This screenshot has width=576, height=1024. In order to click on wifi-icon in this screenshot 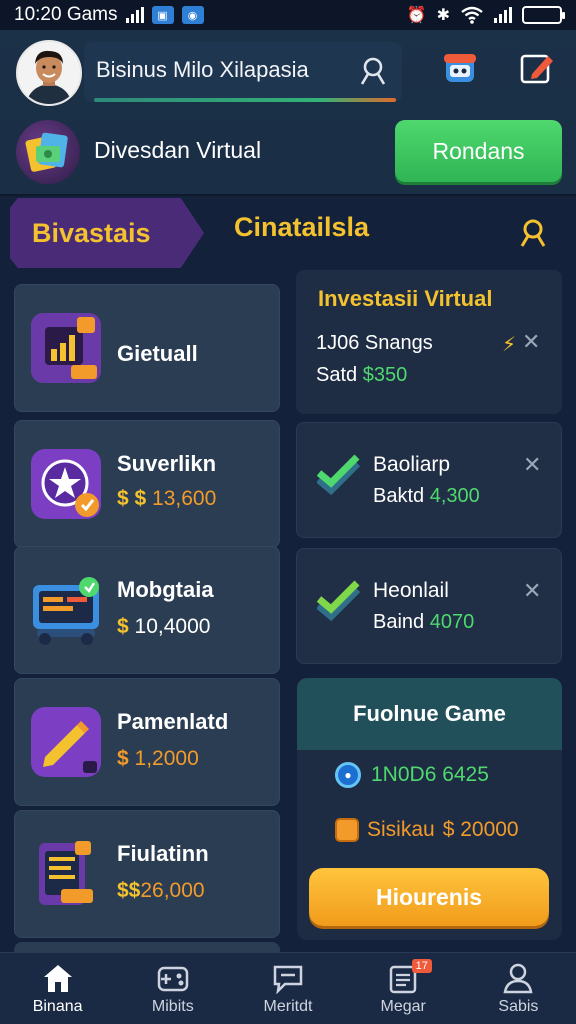, I will do `click(472, 15)`.